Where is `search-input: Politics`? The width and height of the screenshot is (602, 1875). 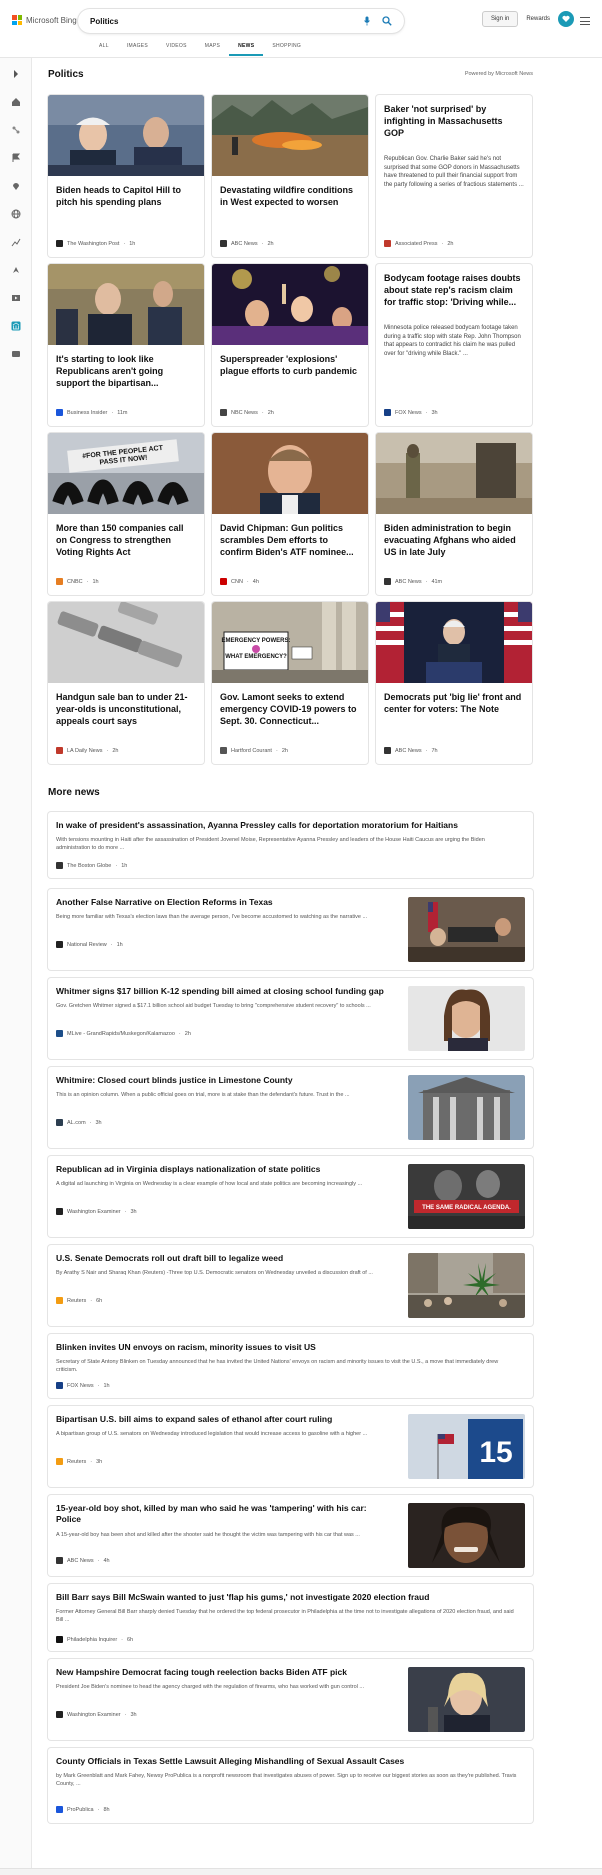
search-input: Politics is located at coordinates (222, 21).